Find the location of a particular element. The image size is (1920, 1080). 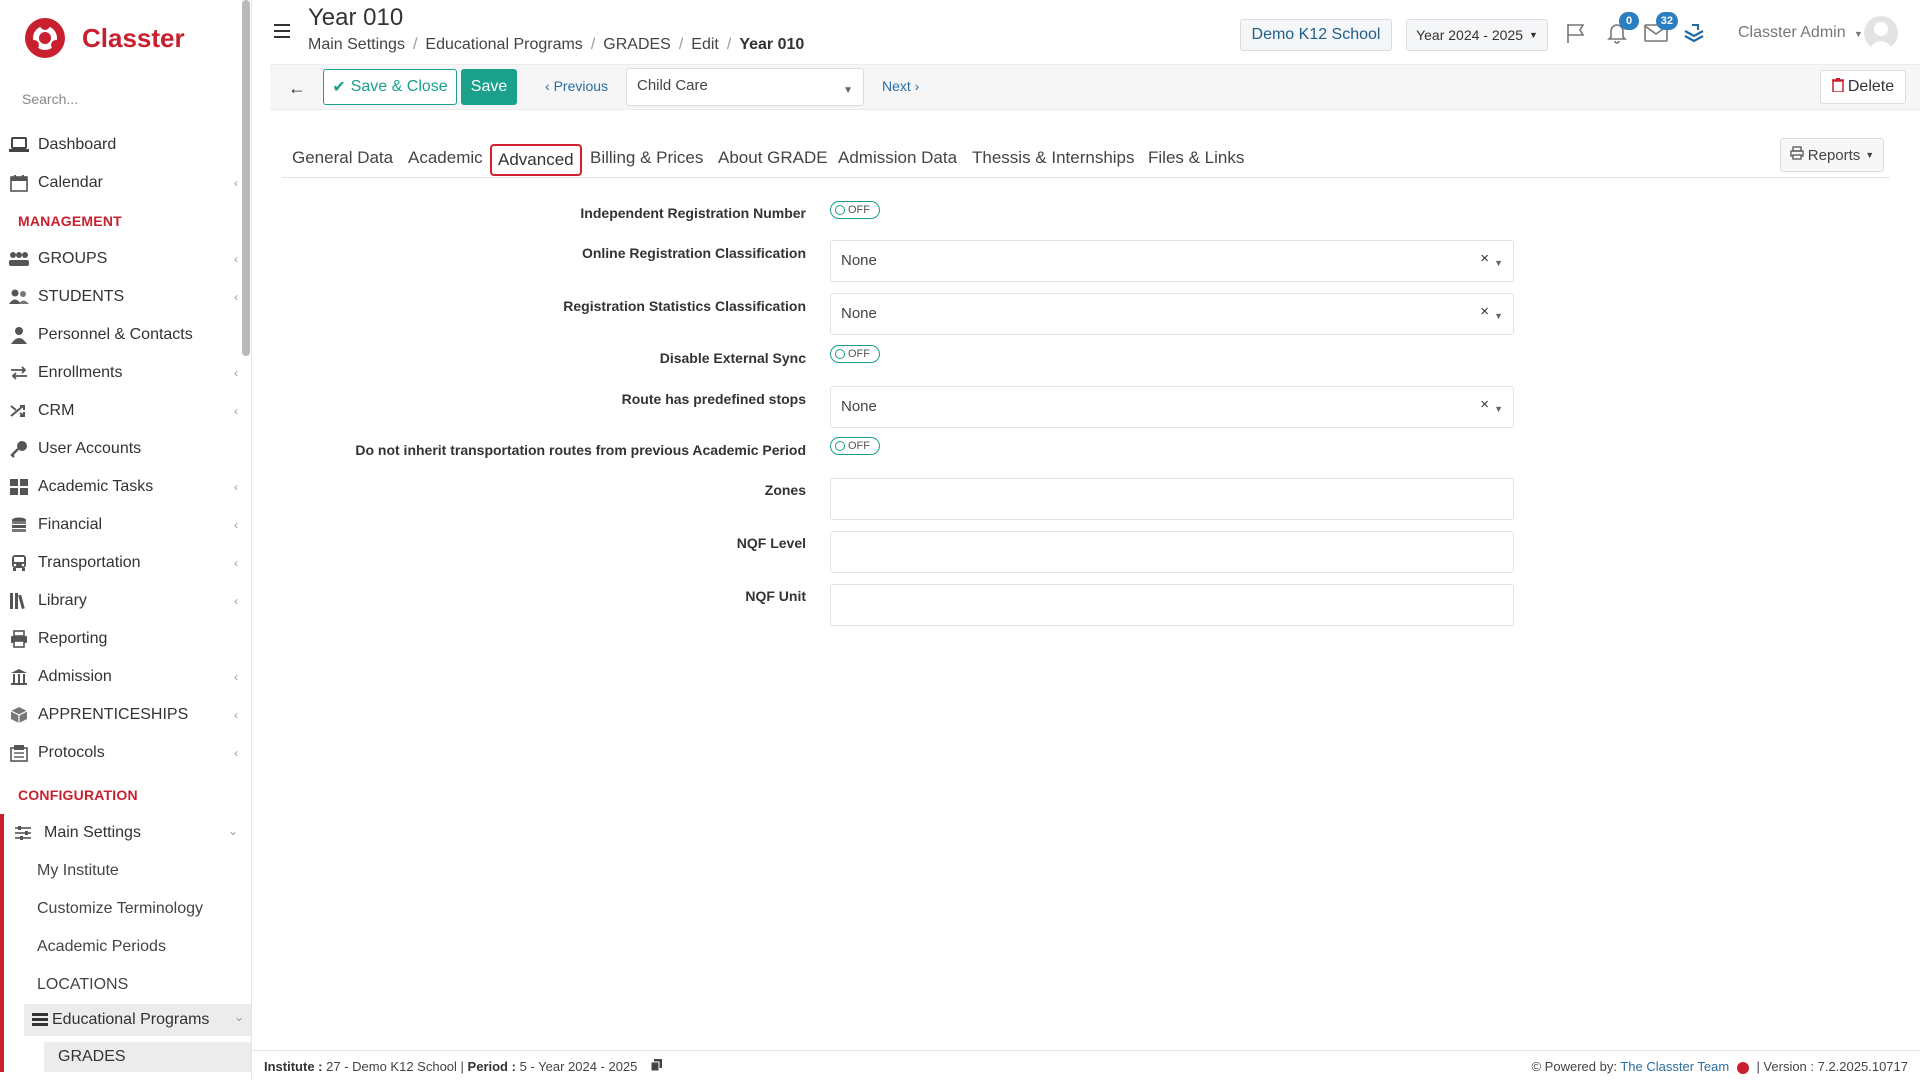

registration-statistics-classification-select: None × ▼ is located at coordinates (1172, 314).